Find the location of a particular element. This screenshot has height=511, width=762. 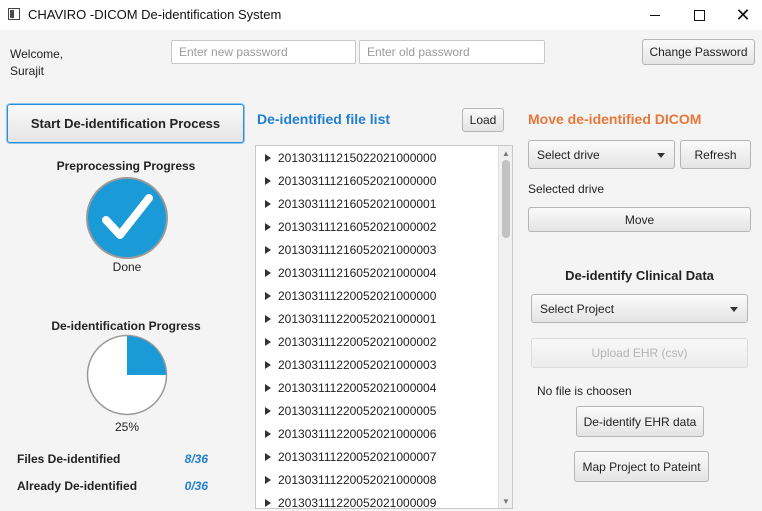

file-tree-item-label: 201303111216052021000003 is located at coordinates (357, 249).